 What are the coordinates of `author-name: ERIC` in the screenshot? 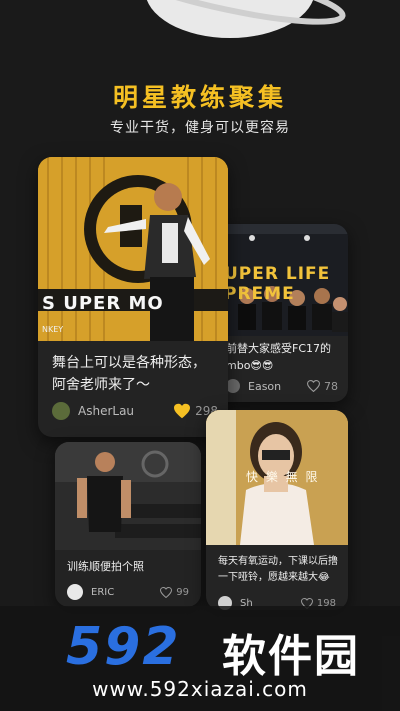 It's located at (103, 592).